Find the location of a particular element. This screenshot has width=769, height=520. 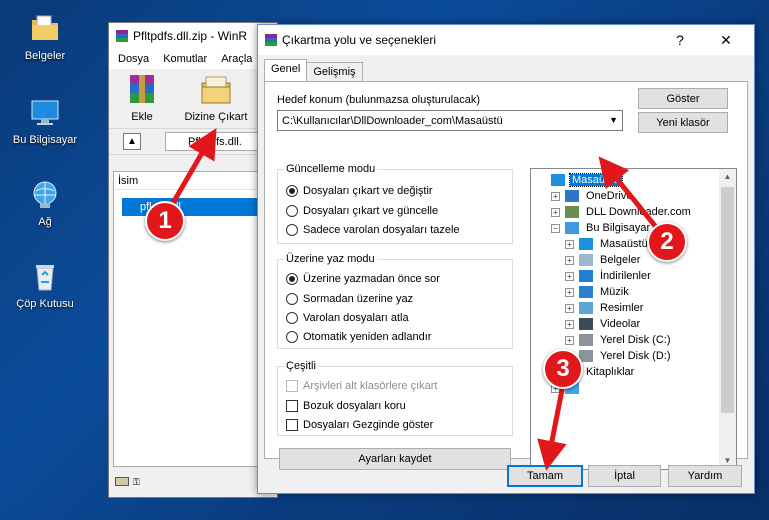

tab-general: Genel is located at coordinates (286, 70).